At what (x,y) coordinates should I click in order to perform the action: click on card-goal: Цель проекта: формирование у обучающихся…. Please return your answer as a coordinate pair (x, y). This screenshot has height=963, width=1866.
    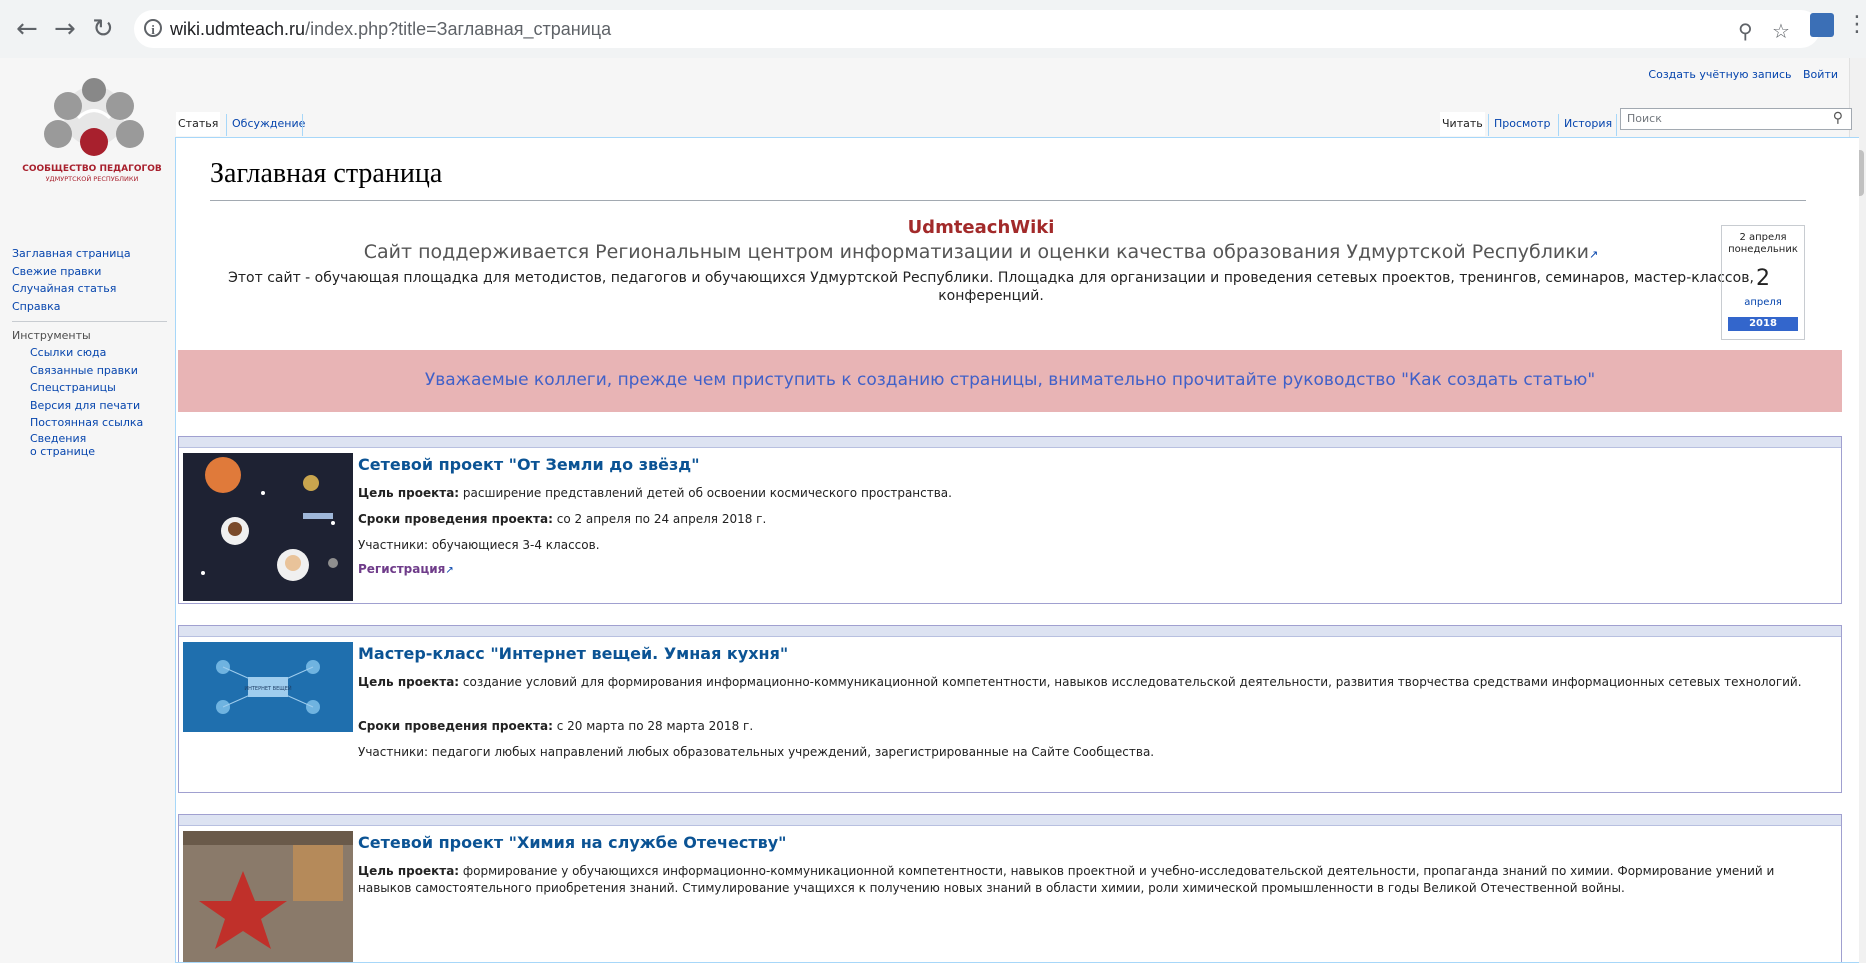
    Looking at the image, I should click on (1088, 880).